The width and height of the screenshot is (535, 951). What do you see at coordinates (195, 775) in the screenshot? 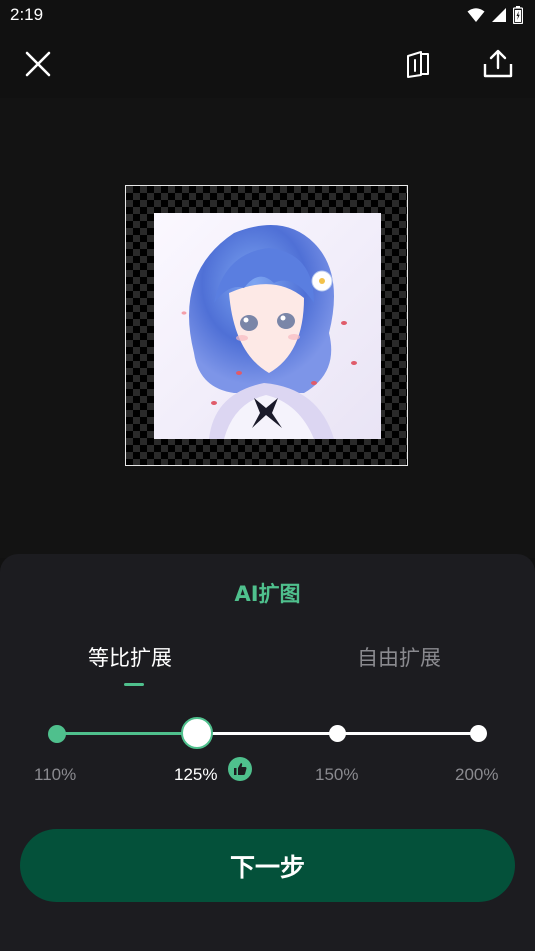
I see `scale-label-125: 125%` at bounding box center [195, 775].